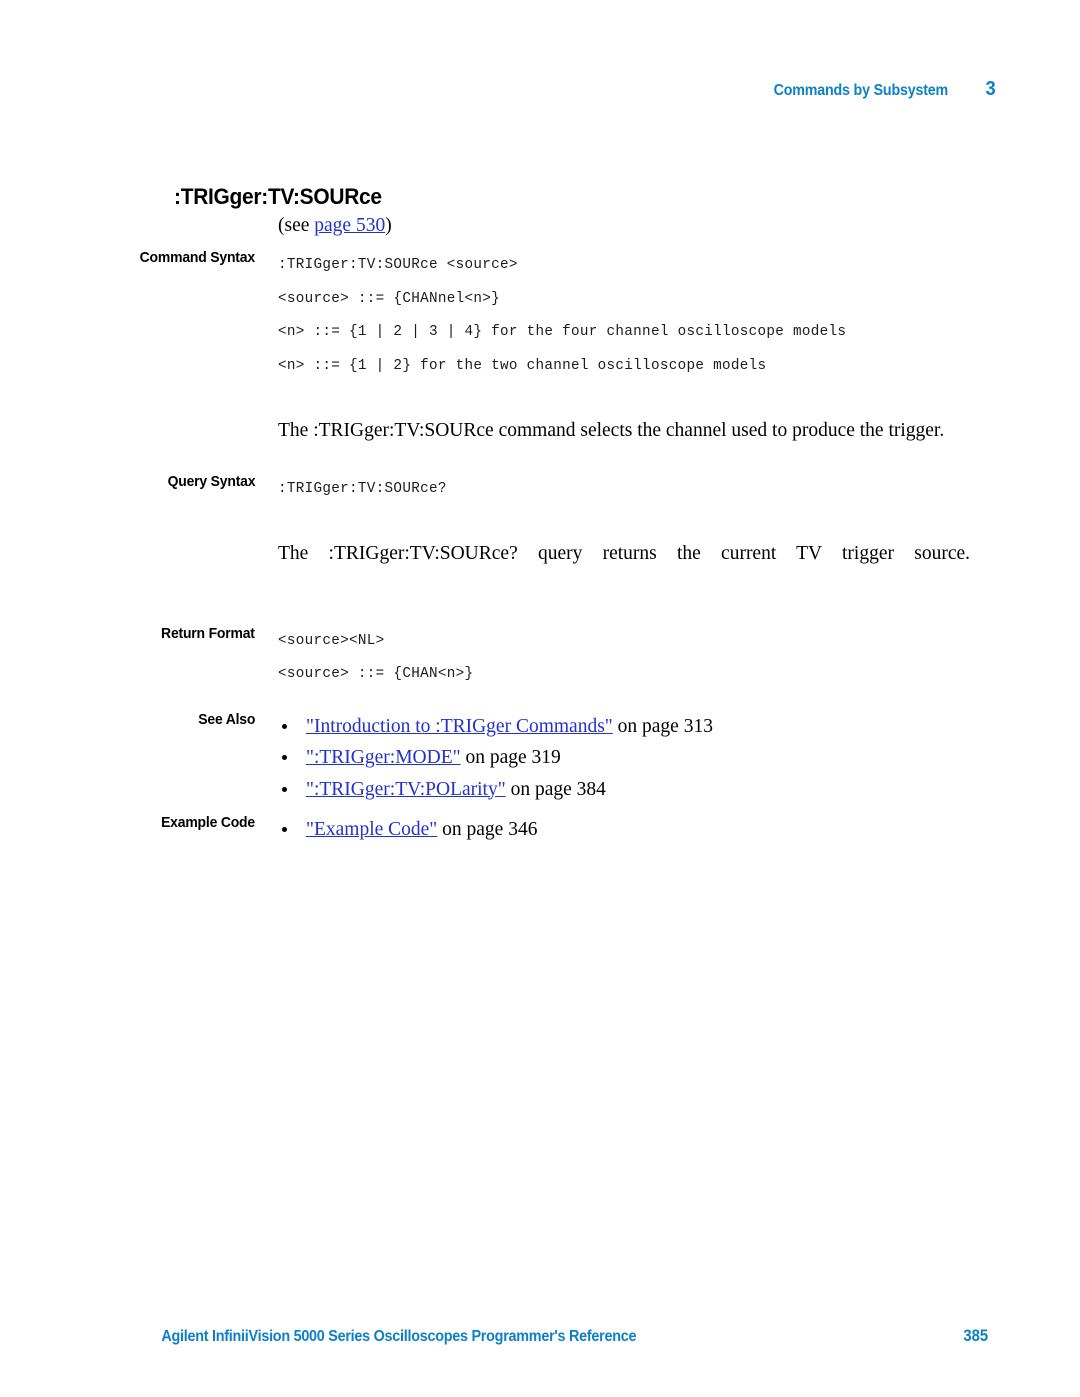 The width and height of the screenshot is (1080, 1397). What do you see at coordinates (278, 197) in the screenshot?
I see `page-title: :TRIGger:TV:SOURce` at bounding box center [278, 197].